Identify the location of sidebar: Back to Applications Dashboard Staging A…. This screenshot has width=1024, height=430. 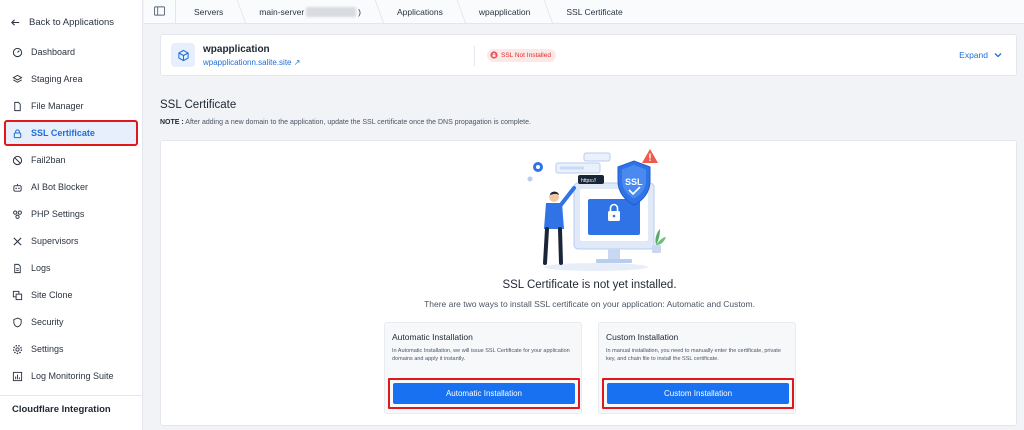
(71, 215).